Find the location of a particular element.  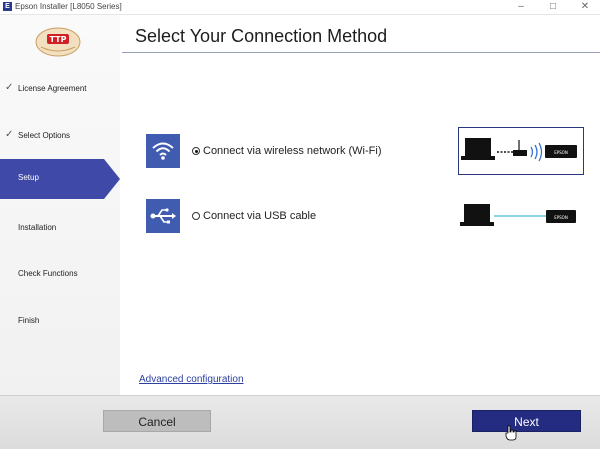

hand-cursor-icon is located at coordinates (511, 434).